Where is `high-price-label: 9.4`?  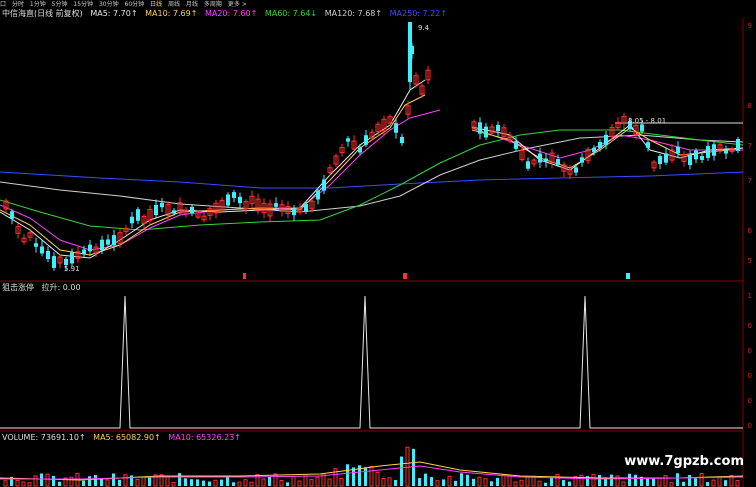
high-price-label: 9.4 is located at coordinates (424, 28).